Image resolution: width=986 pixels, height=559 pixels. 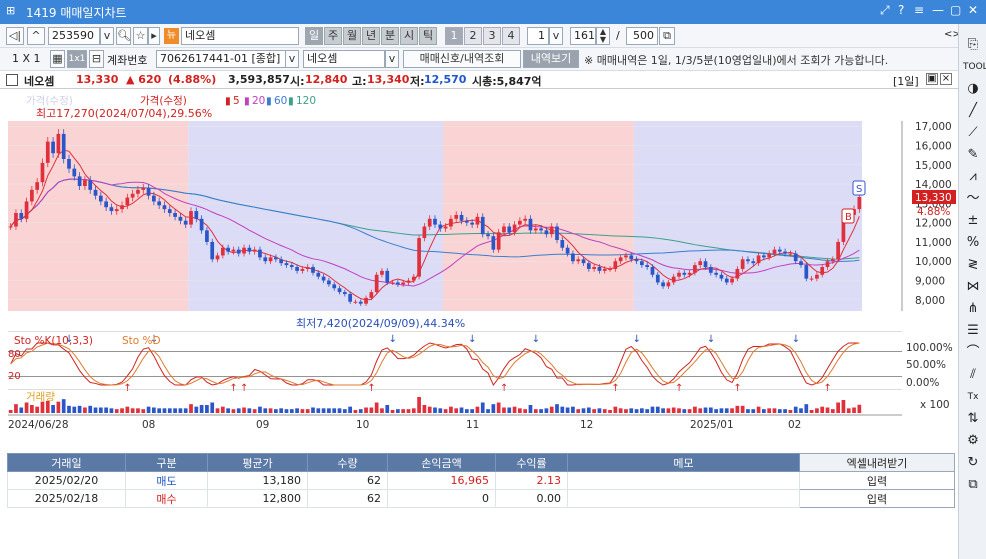 I want to click on percent-icon: %, so click(x=973, y=243).